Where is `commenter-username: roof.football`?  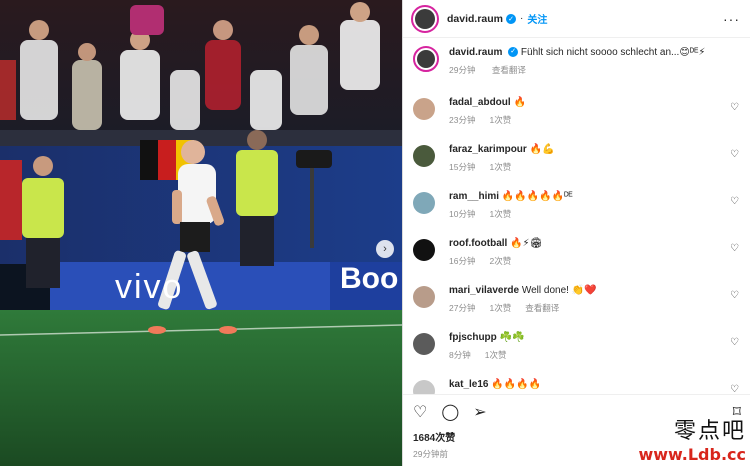
commenter-username: roof.football is located at coordinates (478, 243).